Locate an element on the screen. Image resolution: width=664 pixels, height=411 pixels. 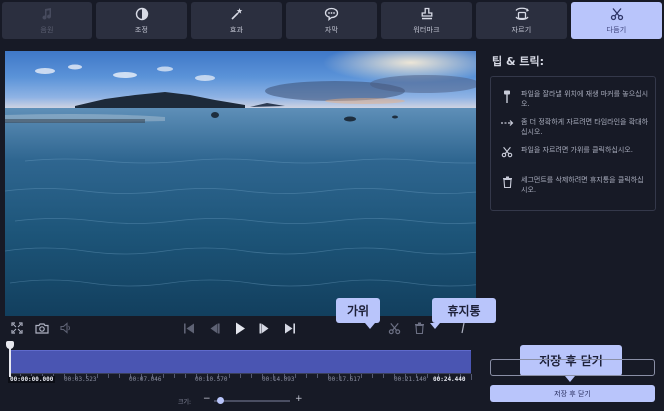
trash-callout: 휴지통 is located at coordinates (463, 313).